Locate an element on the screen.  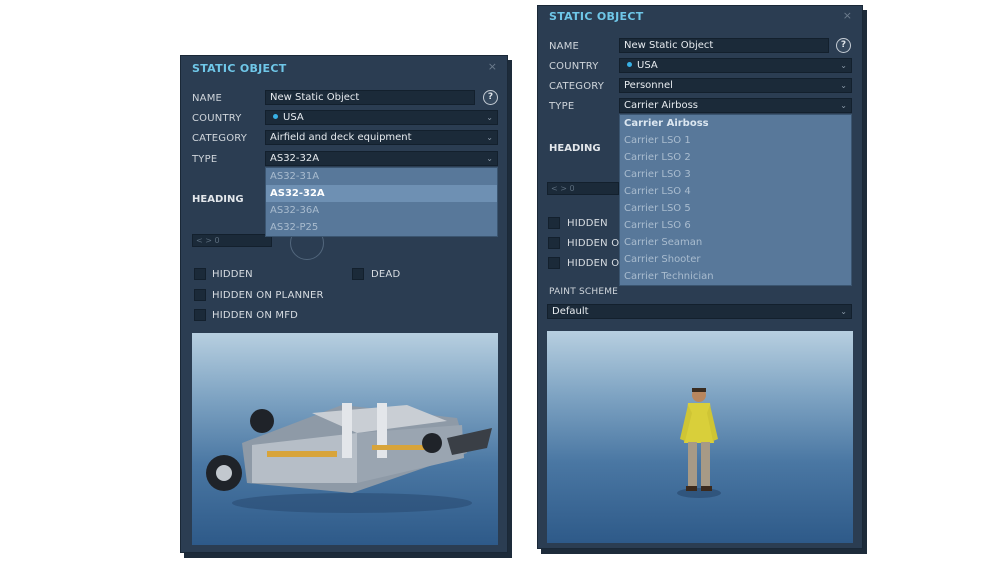
dropdown-option: Carrier LSO 4 is located at coordinates (735, 191).